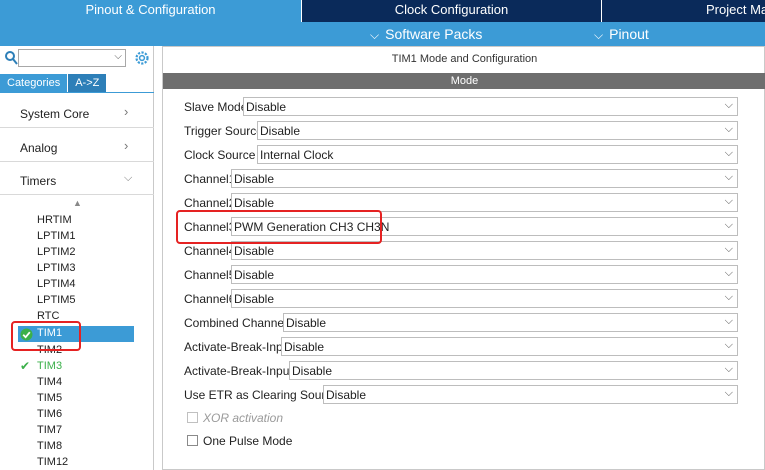  What do you see at coordinates (55, 114) in the screenshot?
I see `section-label: System Core` at bounding box center [55, 114].